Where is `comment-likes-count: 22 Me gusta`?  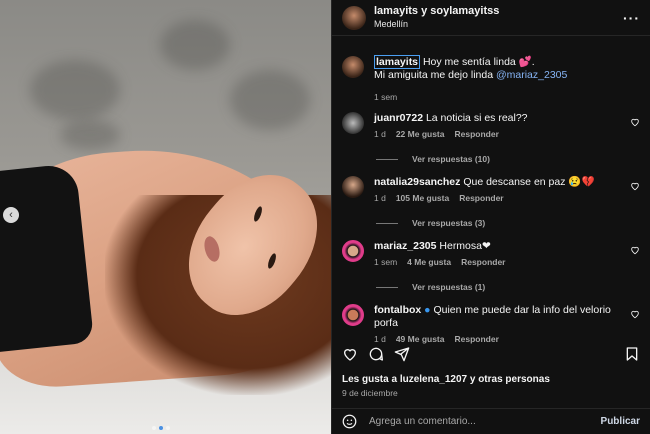 comment-likes-count: 22 Me gusta is located at coordinates (420, 134).